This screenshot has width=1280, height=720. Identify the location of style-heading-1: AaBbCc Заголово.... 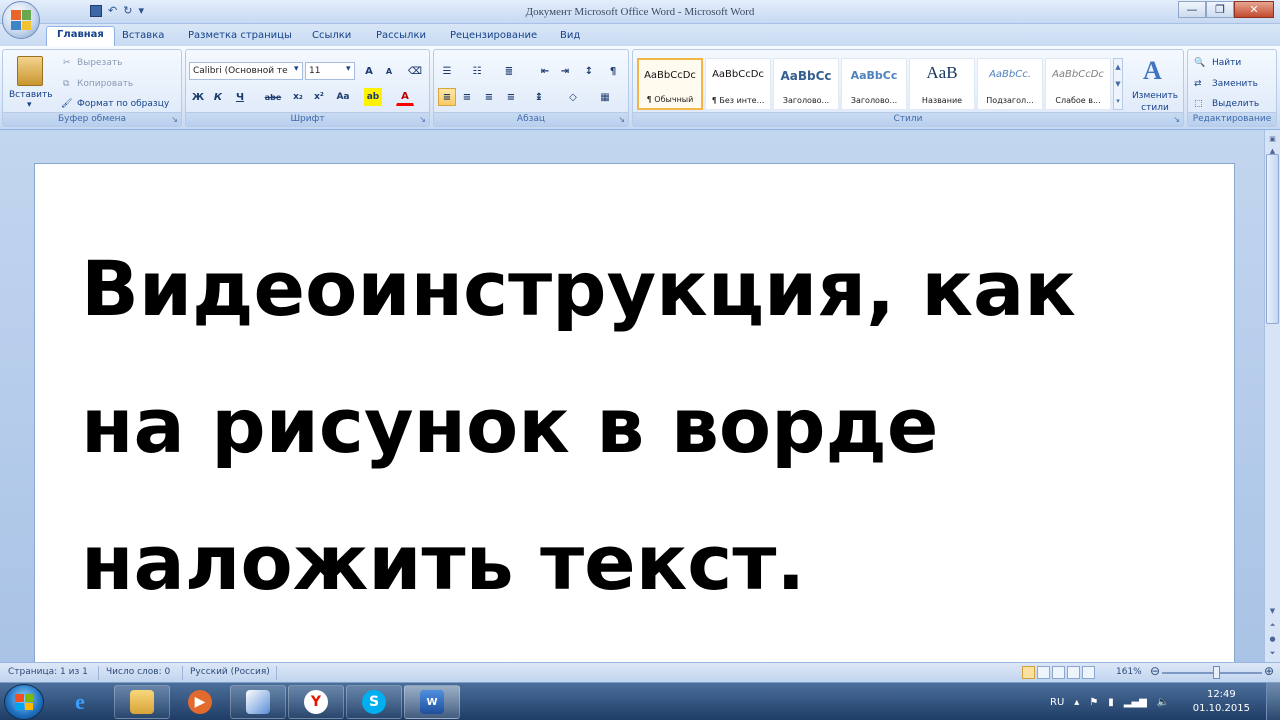
(806, 84).